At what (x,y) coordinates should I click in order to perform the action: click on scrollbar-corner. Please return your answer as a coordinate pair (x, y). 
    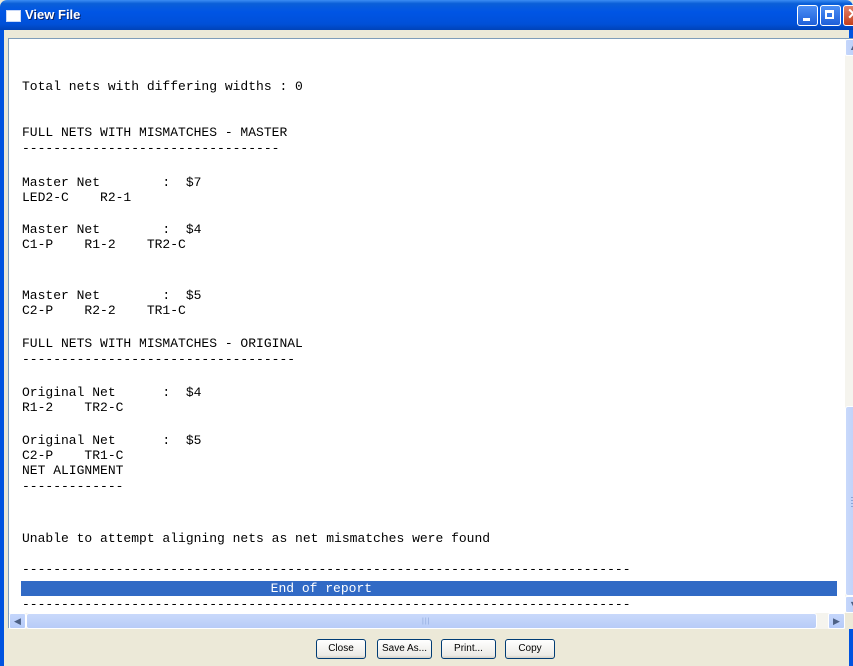
    Looking at the image, I should click on (849, 621).